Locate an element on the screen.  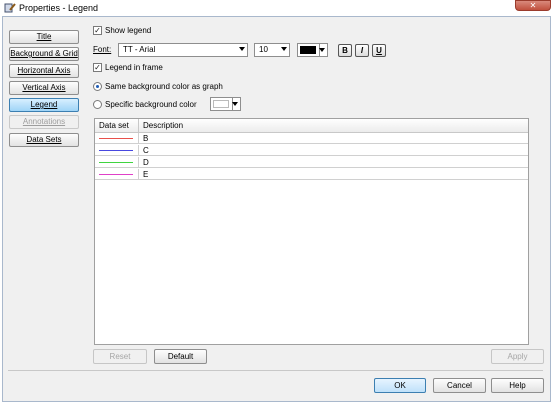
divider is located at coordinates (275, 370).